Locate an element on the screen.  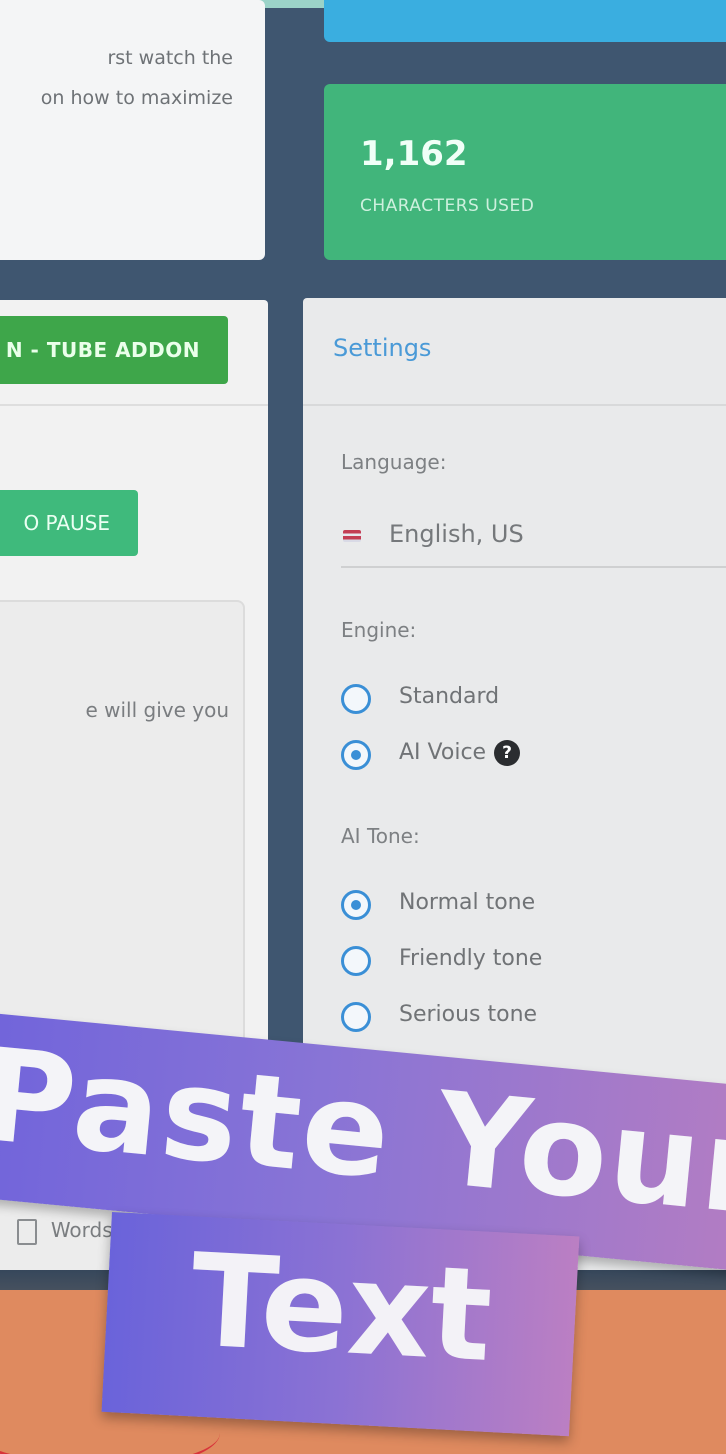
language-underline is located at coordinates (533, 567).